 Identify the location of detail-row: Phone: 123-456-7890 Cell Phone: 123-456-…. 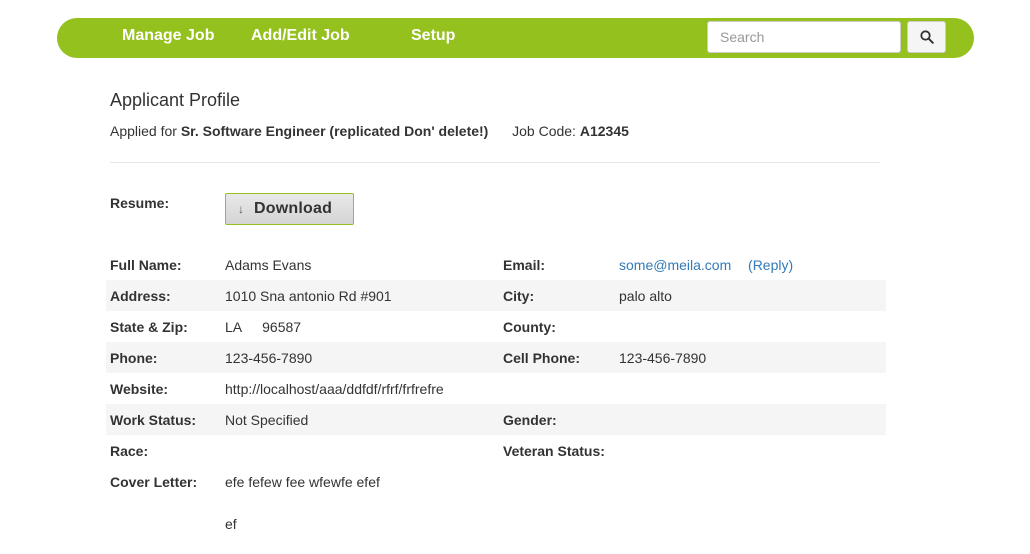
(496, 357).